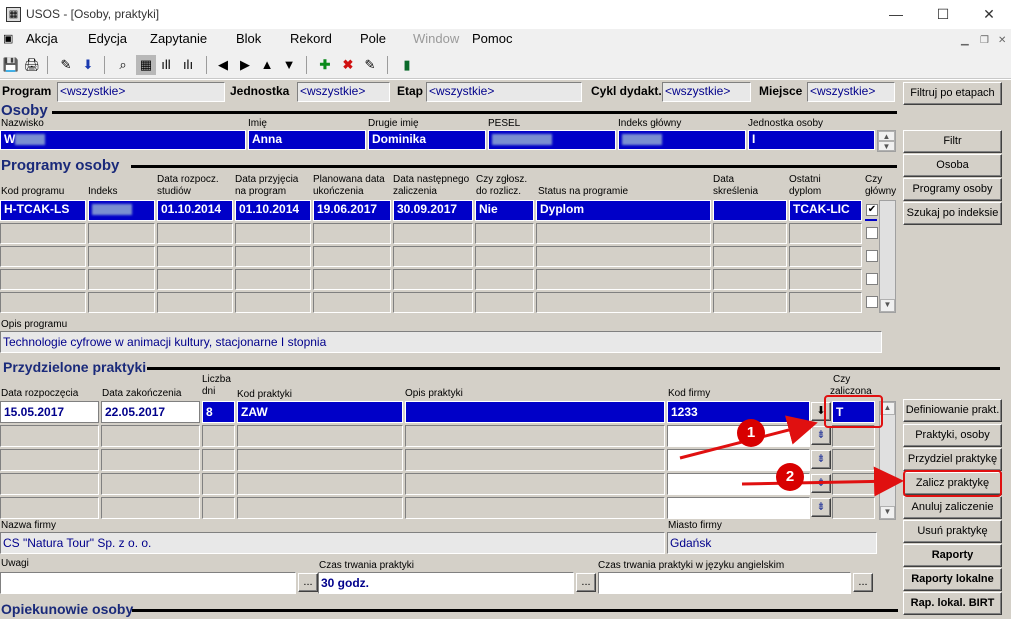 Image resolution: width=1011 pixels, height=619 pixels. I want to click on imie-field: Anna, so click(307, 140).